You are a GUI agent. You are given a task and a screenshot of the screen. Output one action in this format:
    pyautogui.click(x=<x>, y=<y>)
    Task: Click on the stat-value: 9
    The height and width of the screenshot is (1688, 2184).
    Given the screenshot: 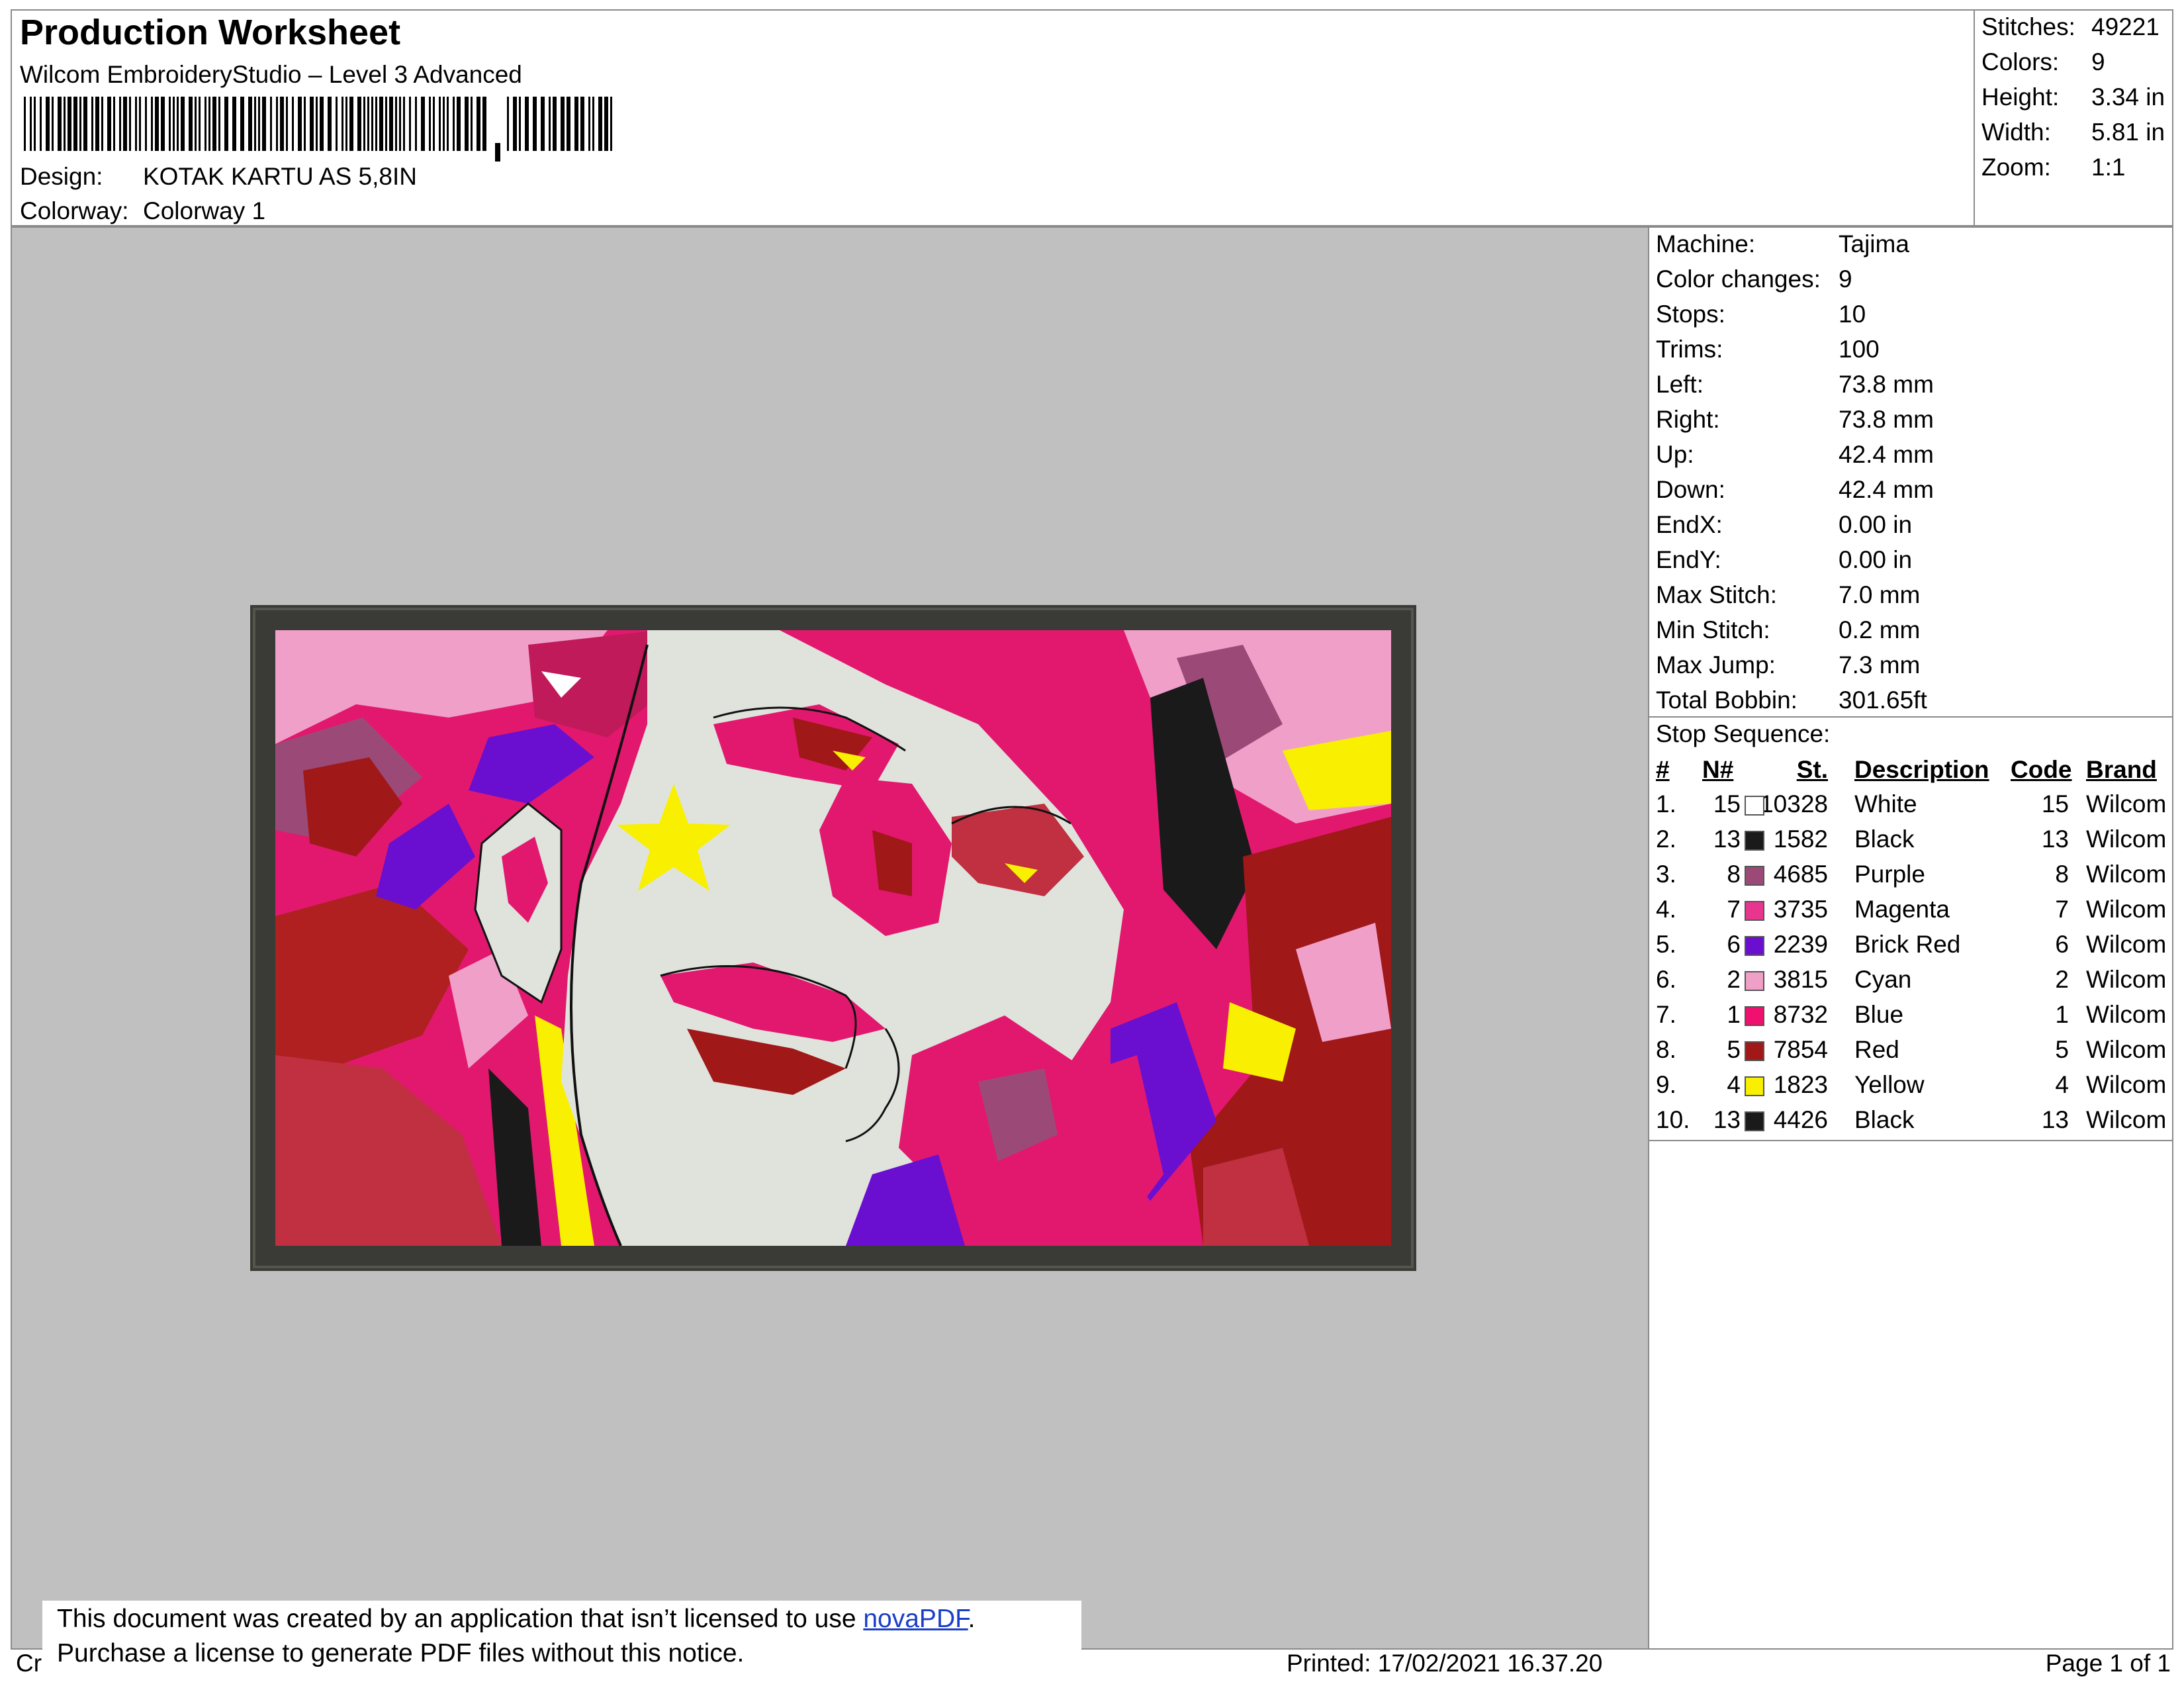 What is the action you would take?
    pyautogui.click(x=2098, y=61)
    